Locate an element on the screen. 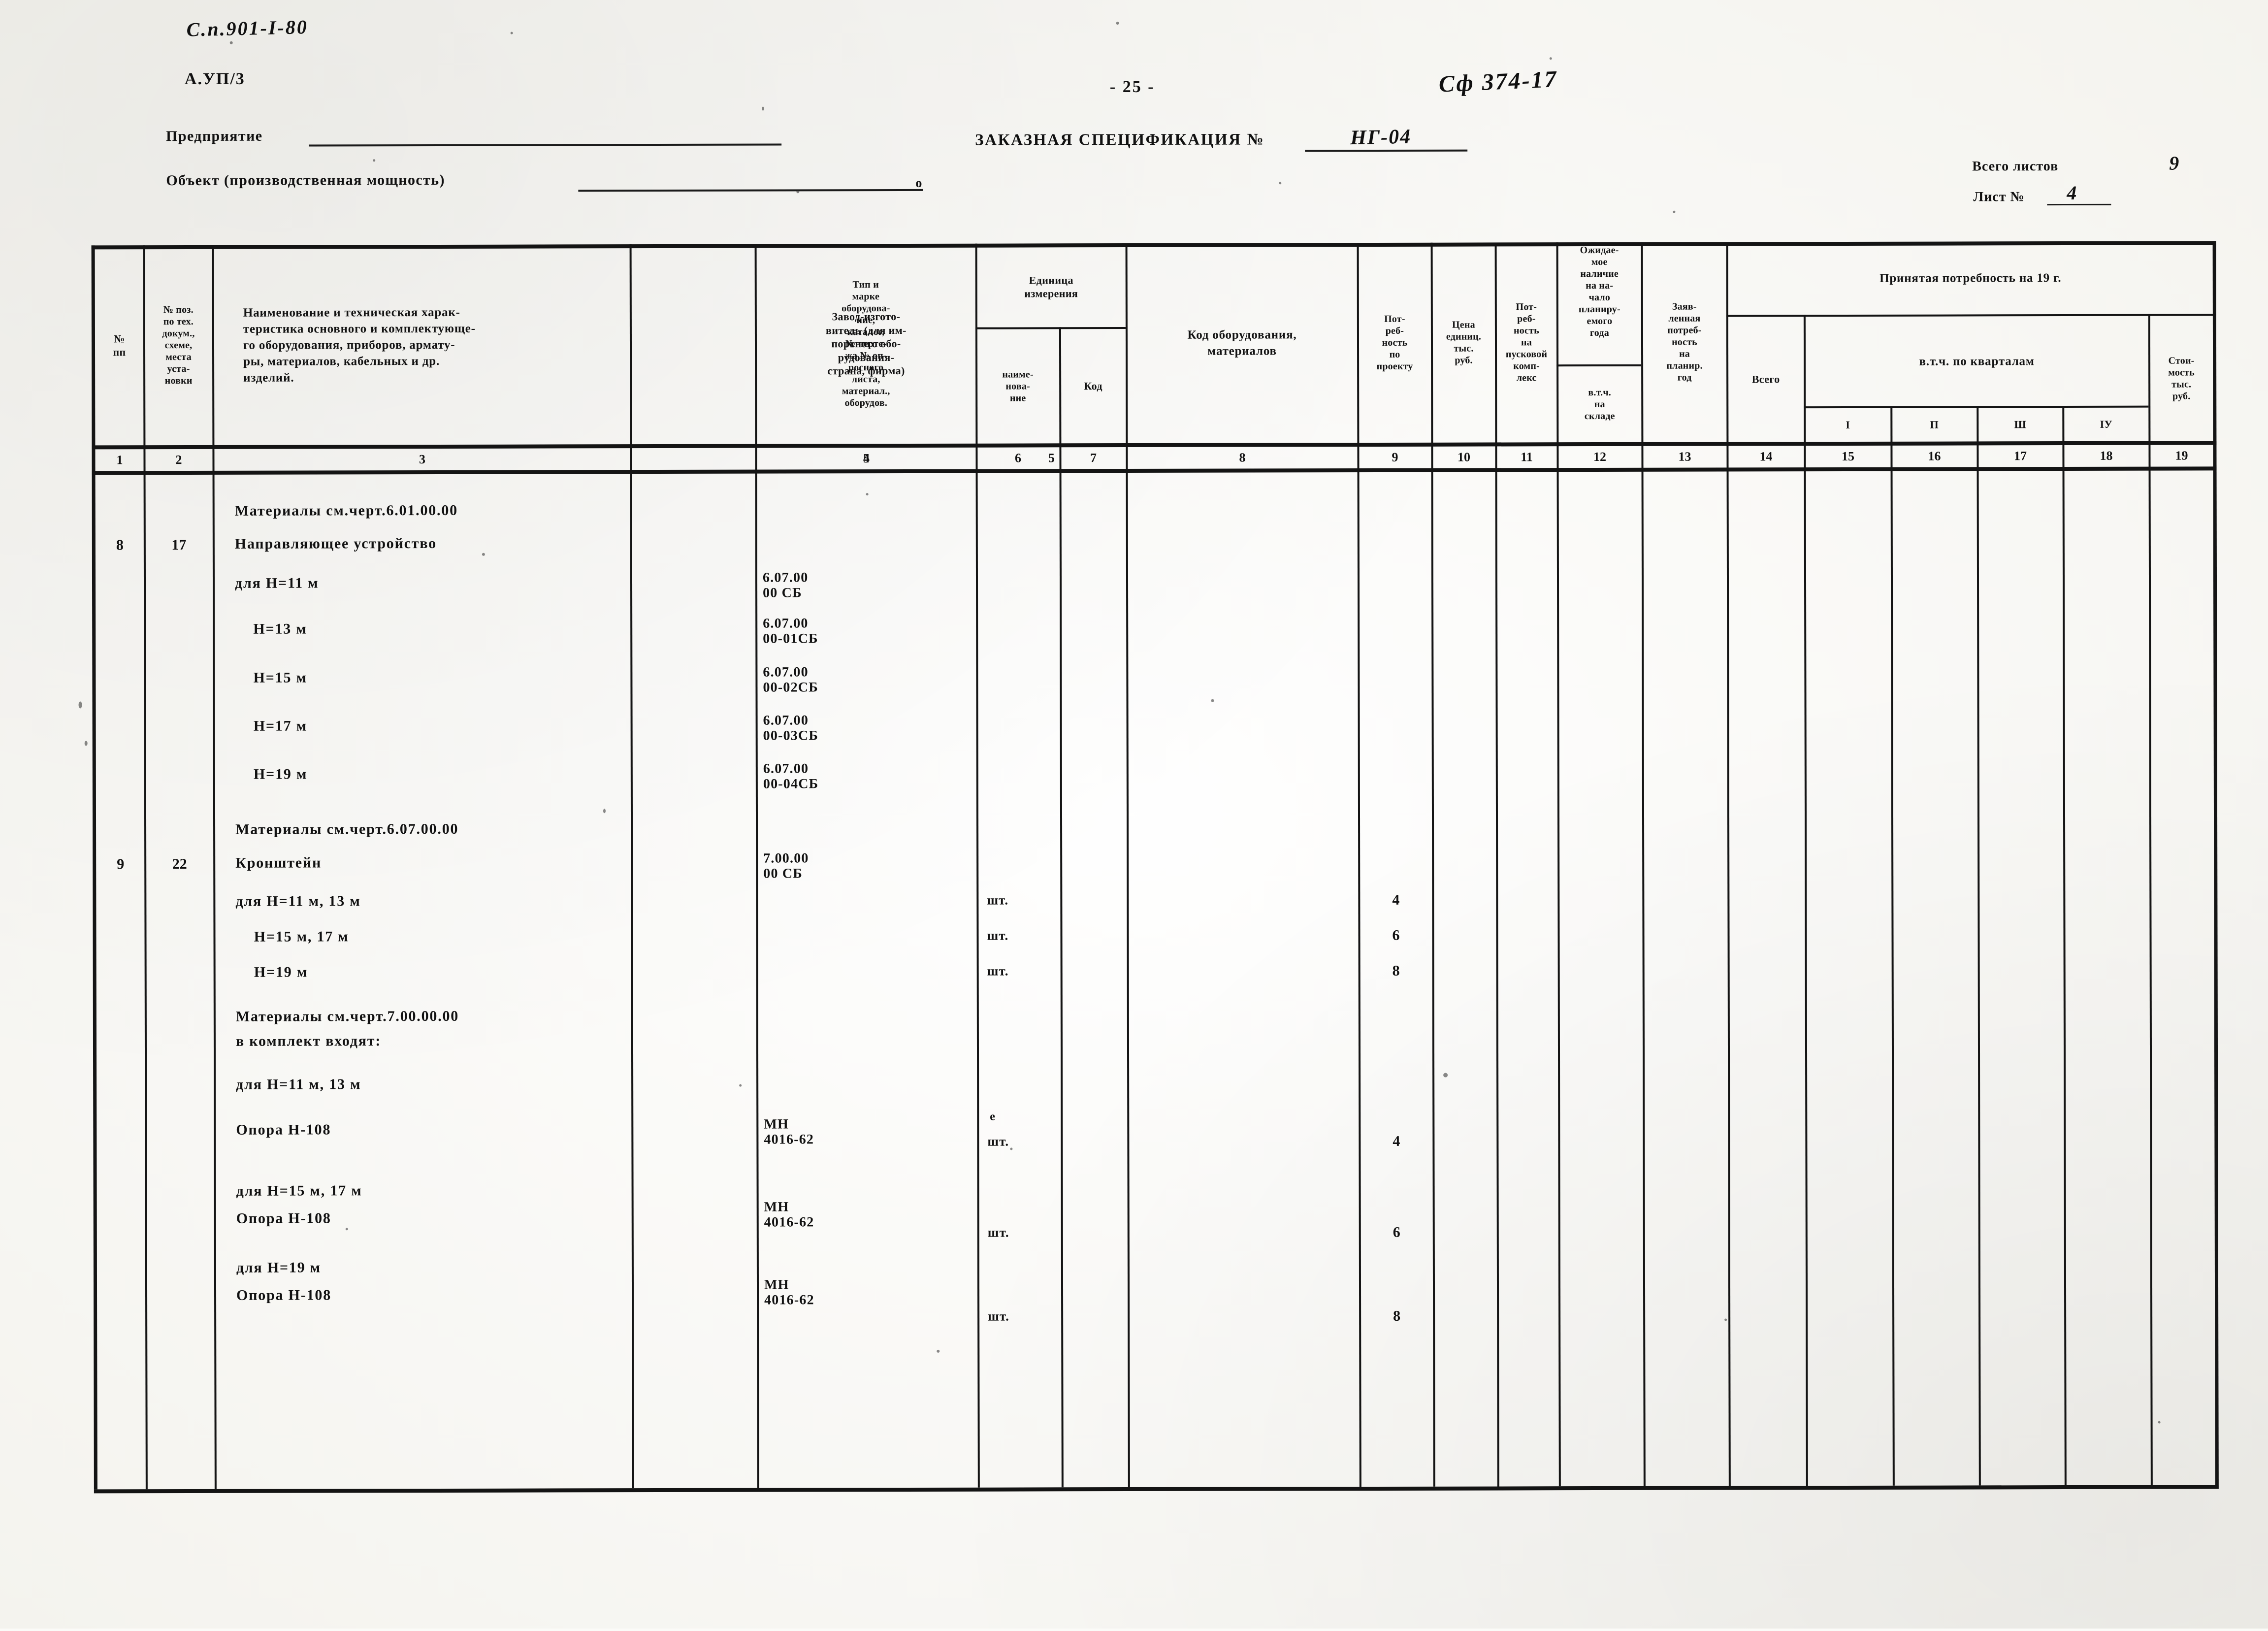  row-14-name: для Н=11 м, 13 м is located at coordinates (299, 1085).